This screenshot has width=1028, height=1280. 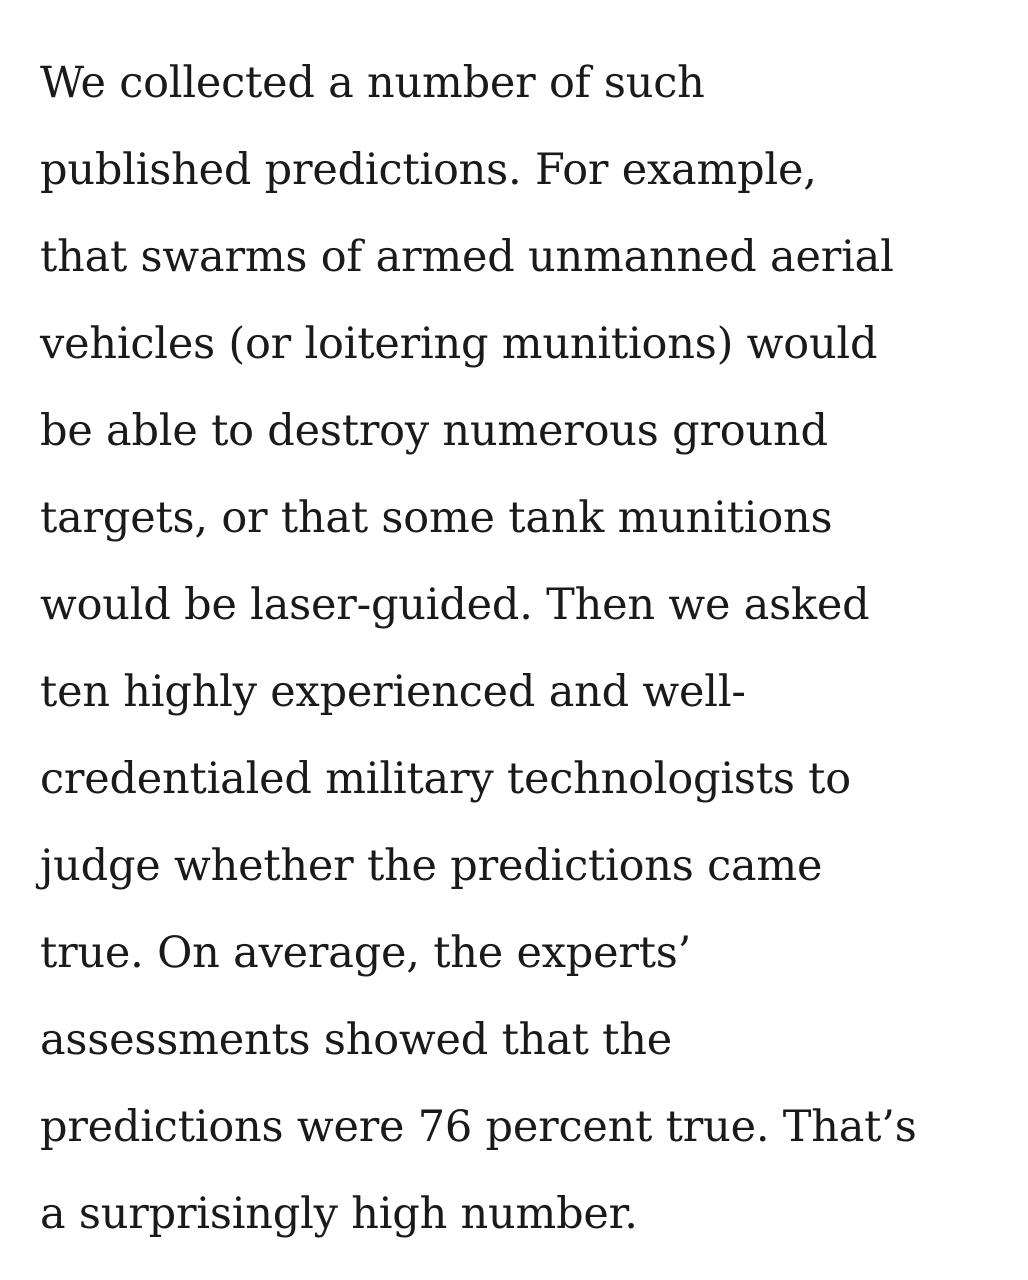 What do you see at coordinates (436, 518) in the screenshot?
I see `paragraph-line: targets, or that some tank munitions` at bounding box center [436, 518].